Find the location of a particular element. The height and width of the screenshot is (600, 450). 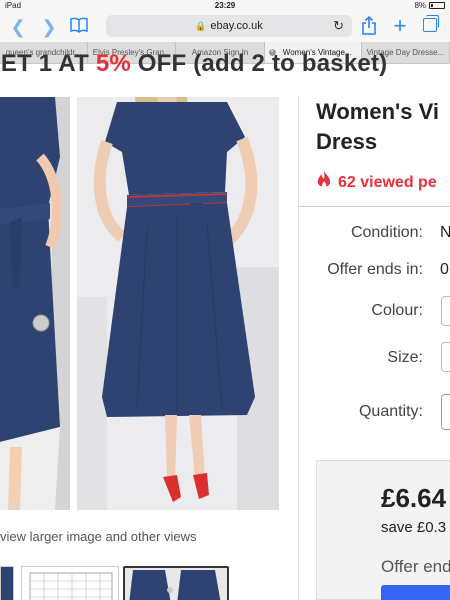

colour-select is located at coordinates (445, 311).